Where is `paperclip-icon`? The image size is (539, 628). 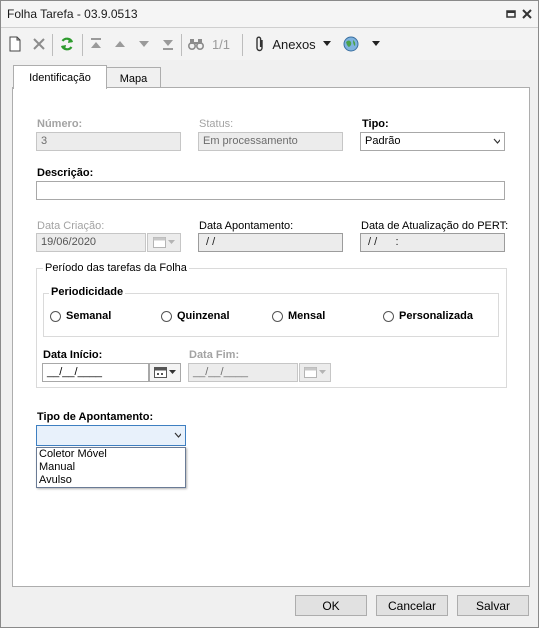
paperclip-icon is located at coordinates (260, 44).